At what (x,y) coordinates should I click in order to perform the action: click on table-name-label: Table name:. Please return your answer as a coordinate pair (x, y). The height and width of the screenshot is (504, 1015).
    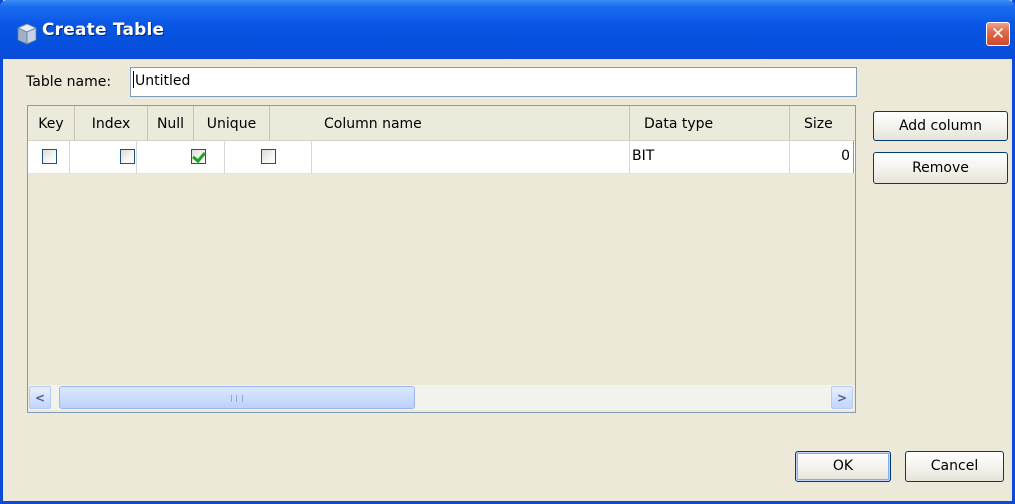
    Looking at the image, I should click on (69, 82).